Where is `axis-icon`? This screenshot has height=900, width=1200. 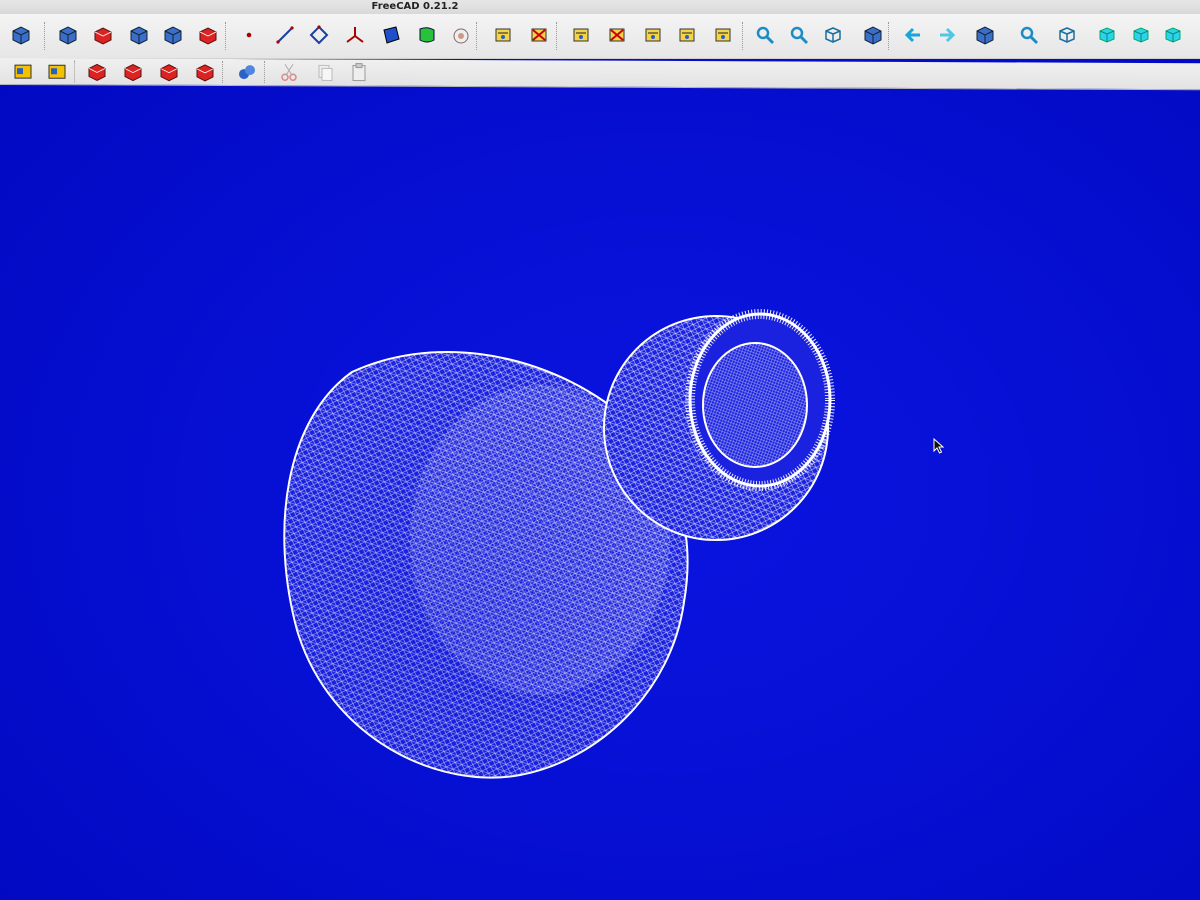
axis-icon is located at coordinates (355, 35).